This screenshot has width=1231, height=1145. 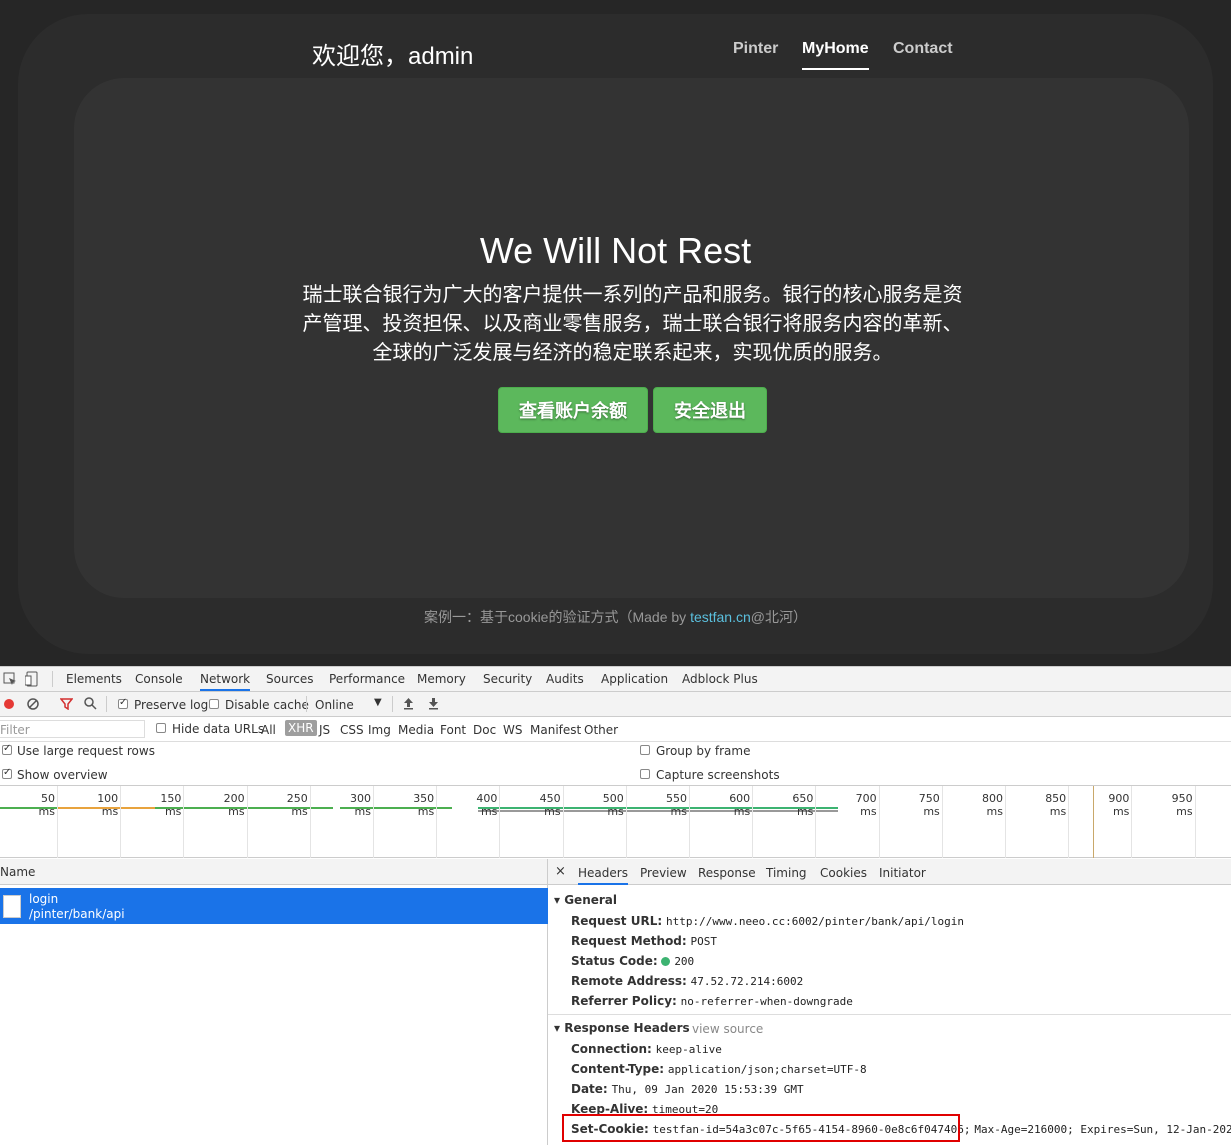 I want to click on group-by-frame-checkbox, so click(x=645, y=750).